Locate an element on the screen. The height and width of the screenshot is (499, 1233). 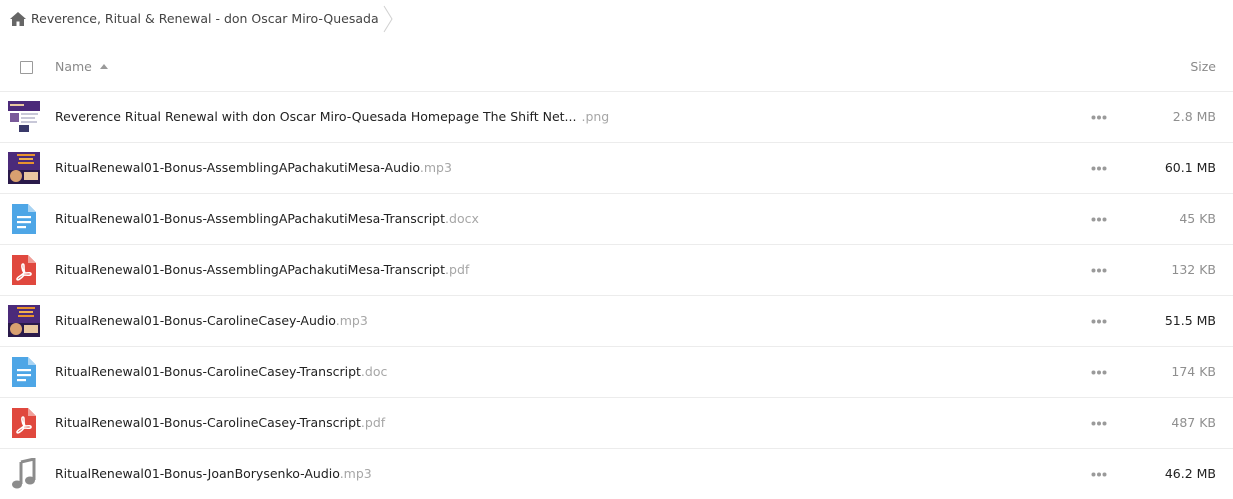
file-size: 132 KB is located at coordinates (1193, 269).